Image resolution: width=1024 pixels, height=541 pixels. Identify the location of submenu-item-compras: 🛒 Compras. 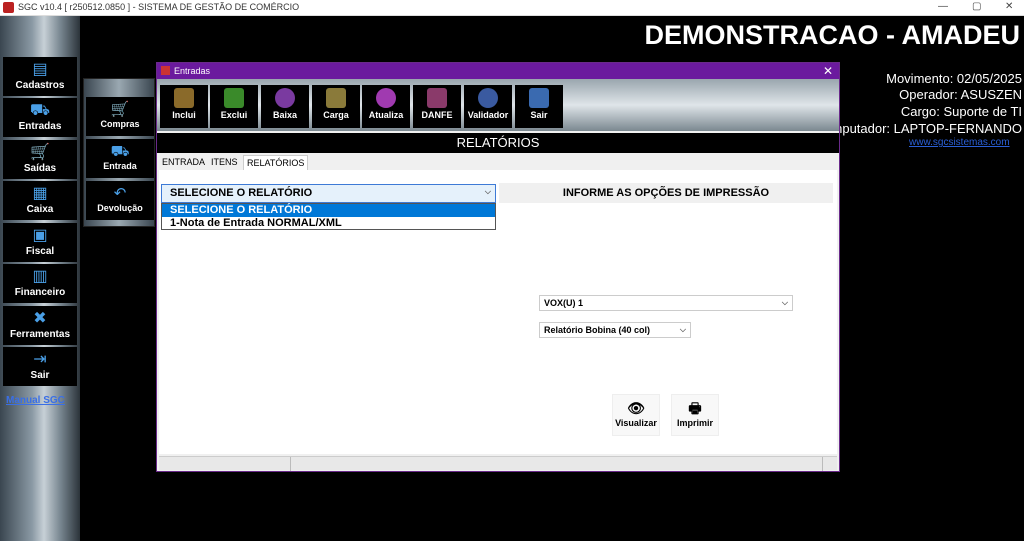
(120, 116).